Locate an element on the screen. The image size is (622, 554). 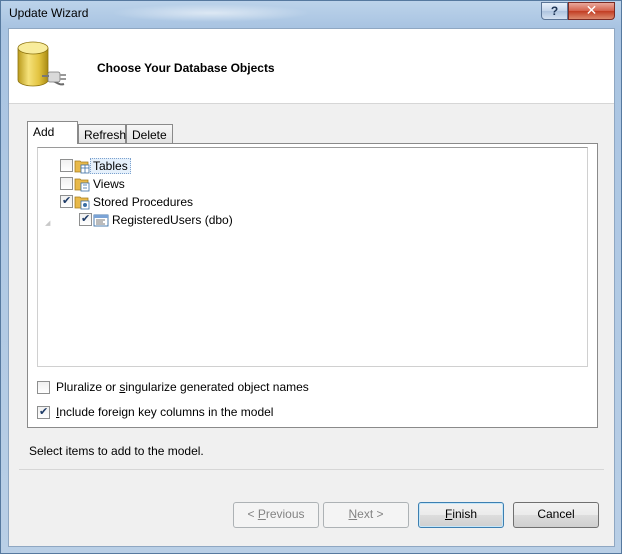
status-text: Select items to add to the model. is located at coordinates (116, 451).